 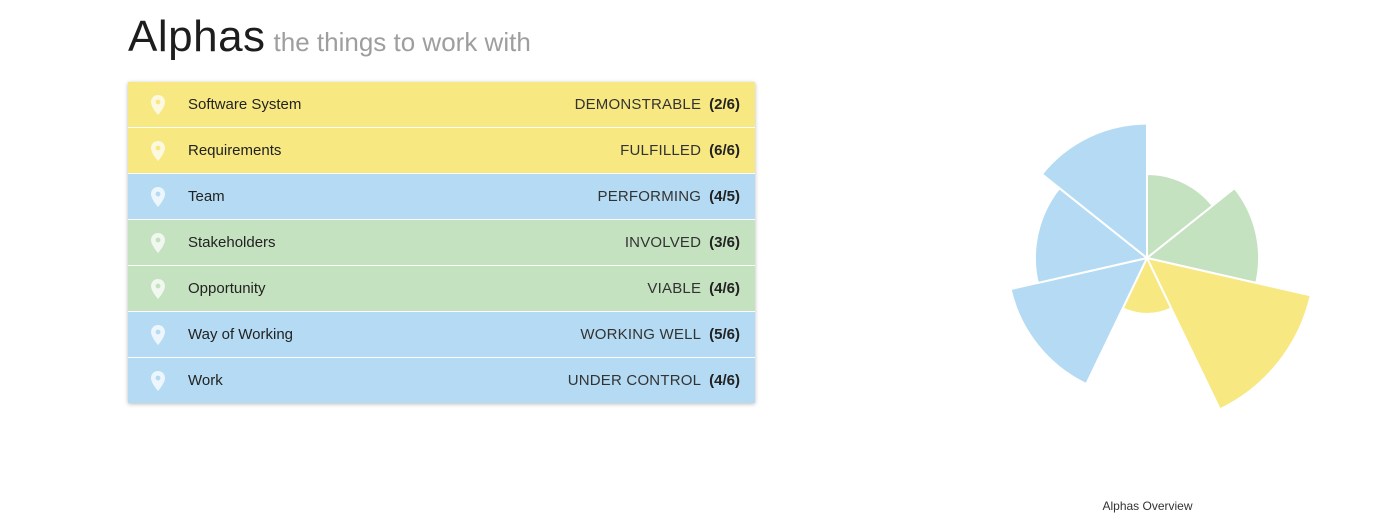 What do you see at coordinates (232, 242) in the screenshot?
I see `alpha-name: Stakeholders` at bounding box center [232, 242].